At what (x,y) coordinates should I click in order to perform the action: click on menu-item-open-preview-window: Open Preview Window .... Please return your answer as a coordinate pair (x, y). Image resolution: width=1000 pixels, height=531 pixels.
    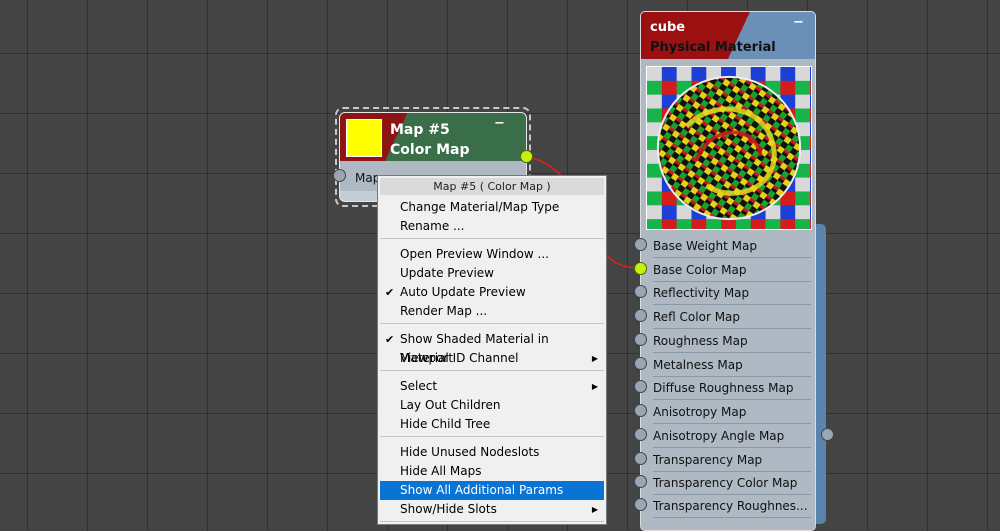
    Looking at the image, I should click on (492, 254).